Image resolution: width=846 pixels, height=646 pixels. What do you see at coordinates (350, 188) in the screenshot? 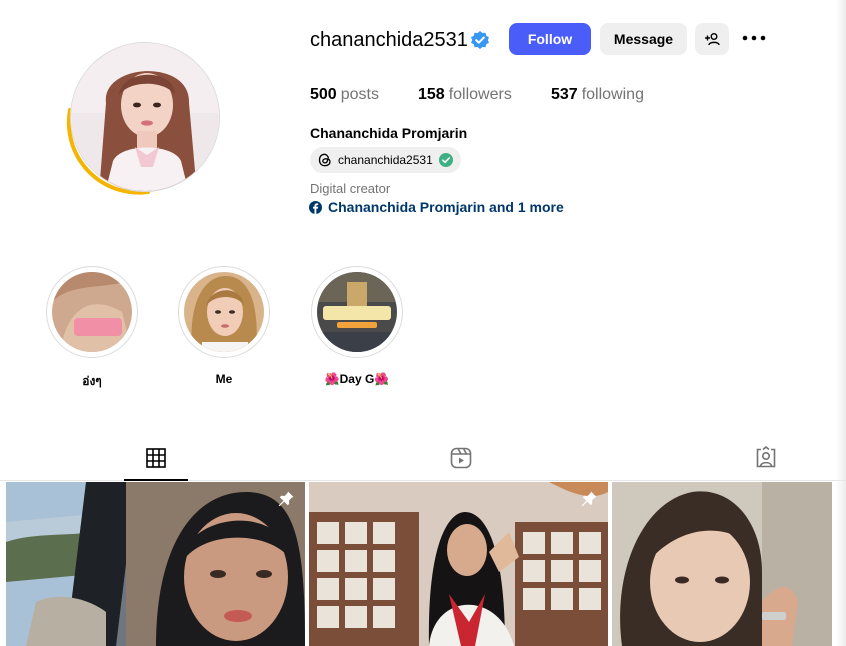
I see `profile-category: Digital creator` at bounding box center [350, 188].